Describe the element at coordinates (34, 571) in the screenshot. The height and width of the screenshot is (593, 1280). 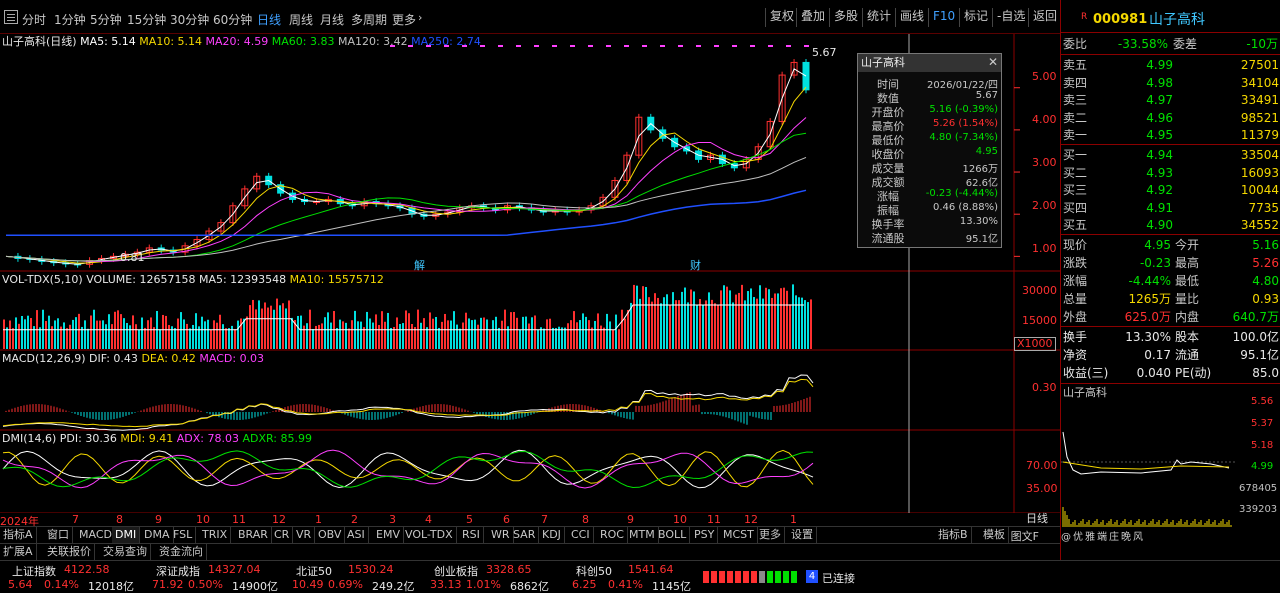
I see `index-name: 上证指数` at that location.